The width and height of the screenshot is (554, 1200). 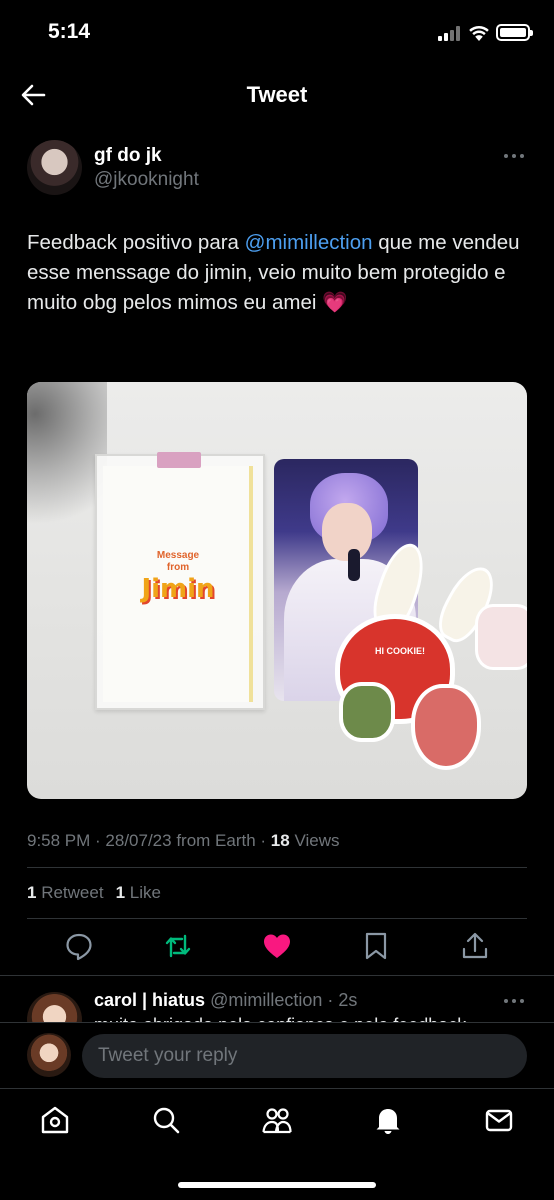 What do you see at coordinates (335, 302) in the screenshot?
I see `heart-emoji: 💗` at bounding box center [335, 302].